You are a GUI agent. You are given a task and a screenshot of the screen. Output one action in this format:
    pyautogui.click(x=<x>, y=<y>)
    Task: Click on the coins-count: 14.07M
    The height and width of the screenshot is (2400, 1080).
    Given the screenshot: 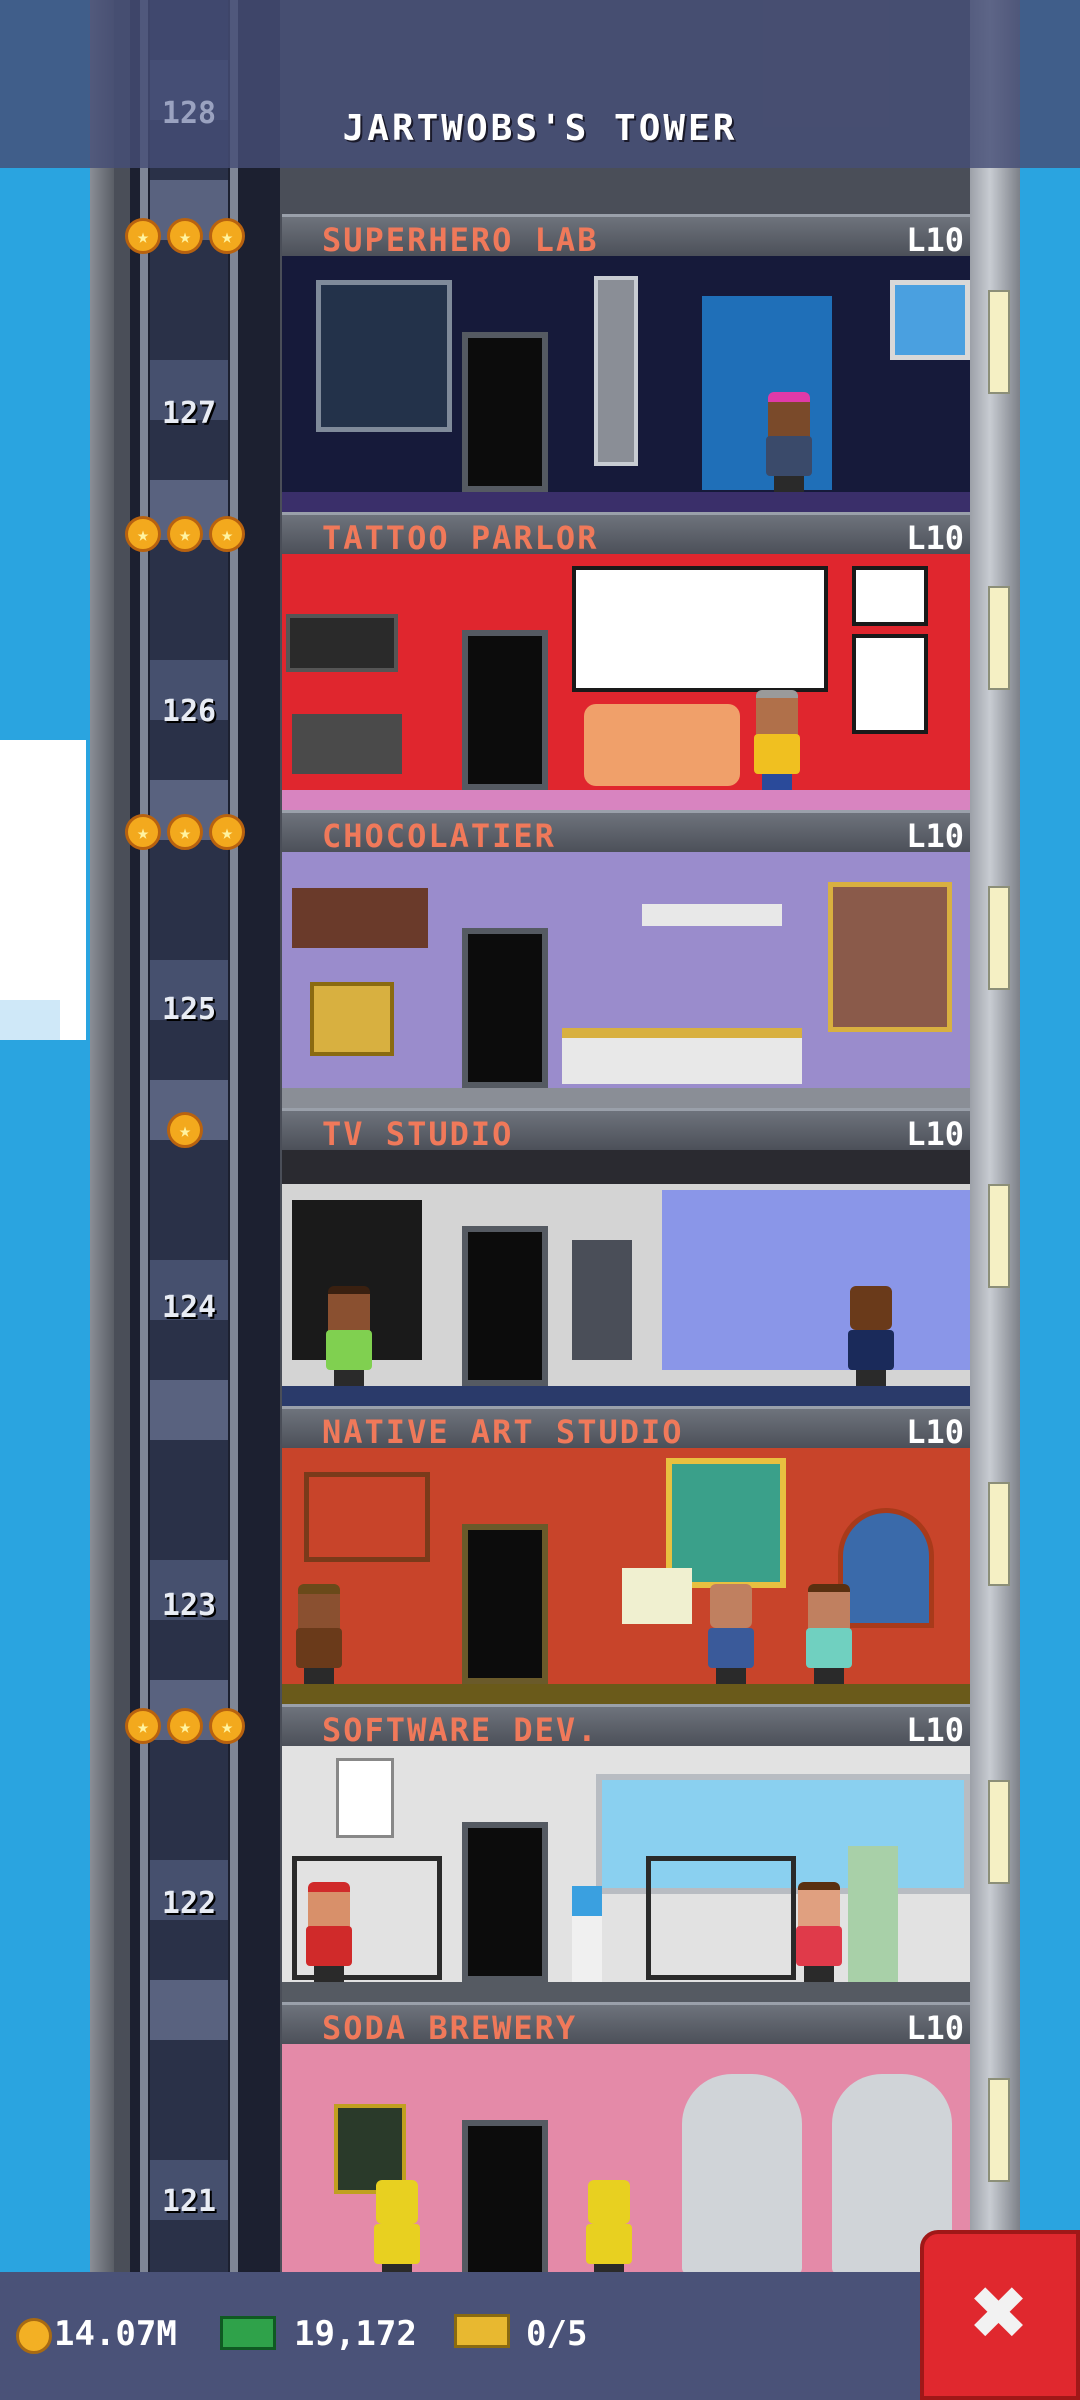 What is the action you would take?
    pyautogui.click(x=115, y=2334)
    